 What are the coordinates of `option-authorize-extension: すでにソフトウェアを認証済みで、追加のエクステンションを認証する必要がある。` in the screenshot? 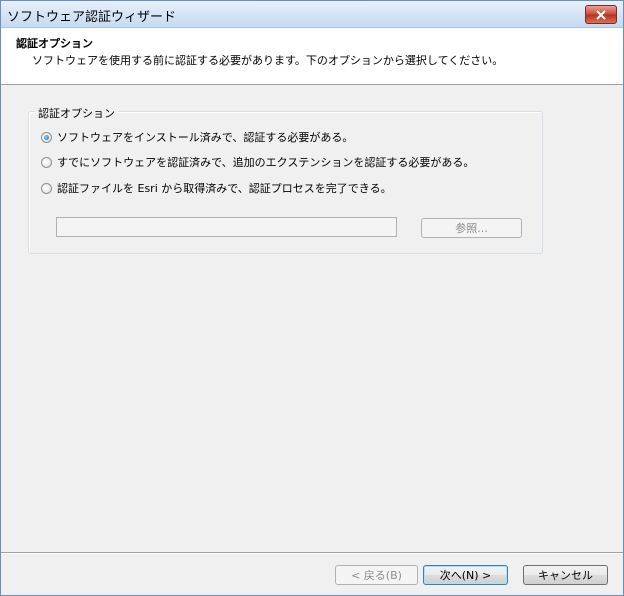 It's located at (257, 162).